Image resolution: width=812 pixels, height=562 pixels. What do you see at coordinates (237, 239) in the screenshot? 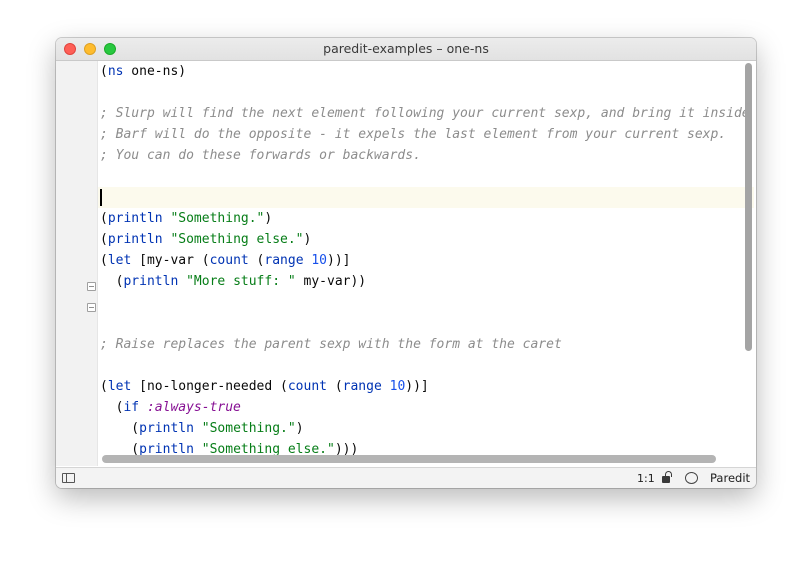
I see `code-token: "Something else."` at bounding box center [237, 239].